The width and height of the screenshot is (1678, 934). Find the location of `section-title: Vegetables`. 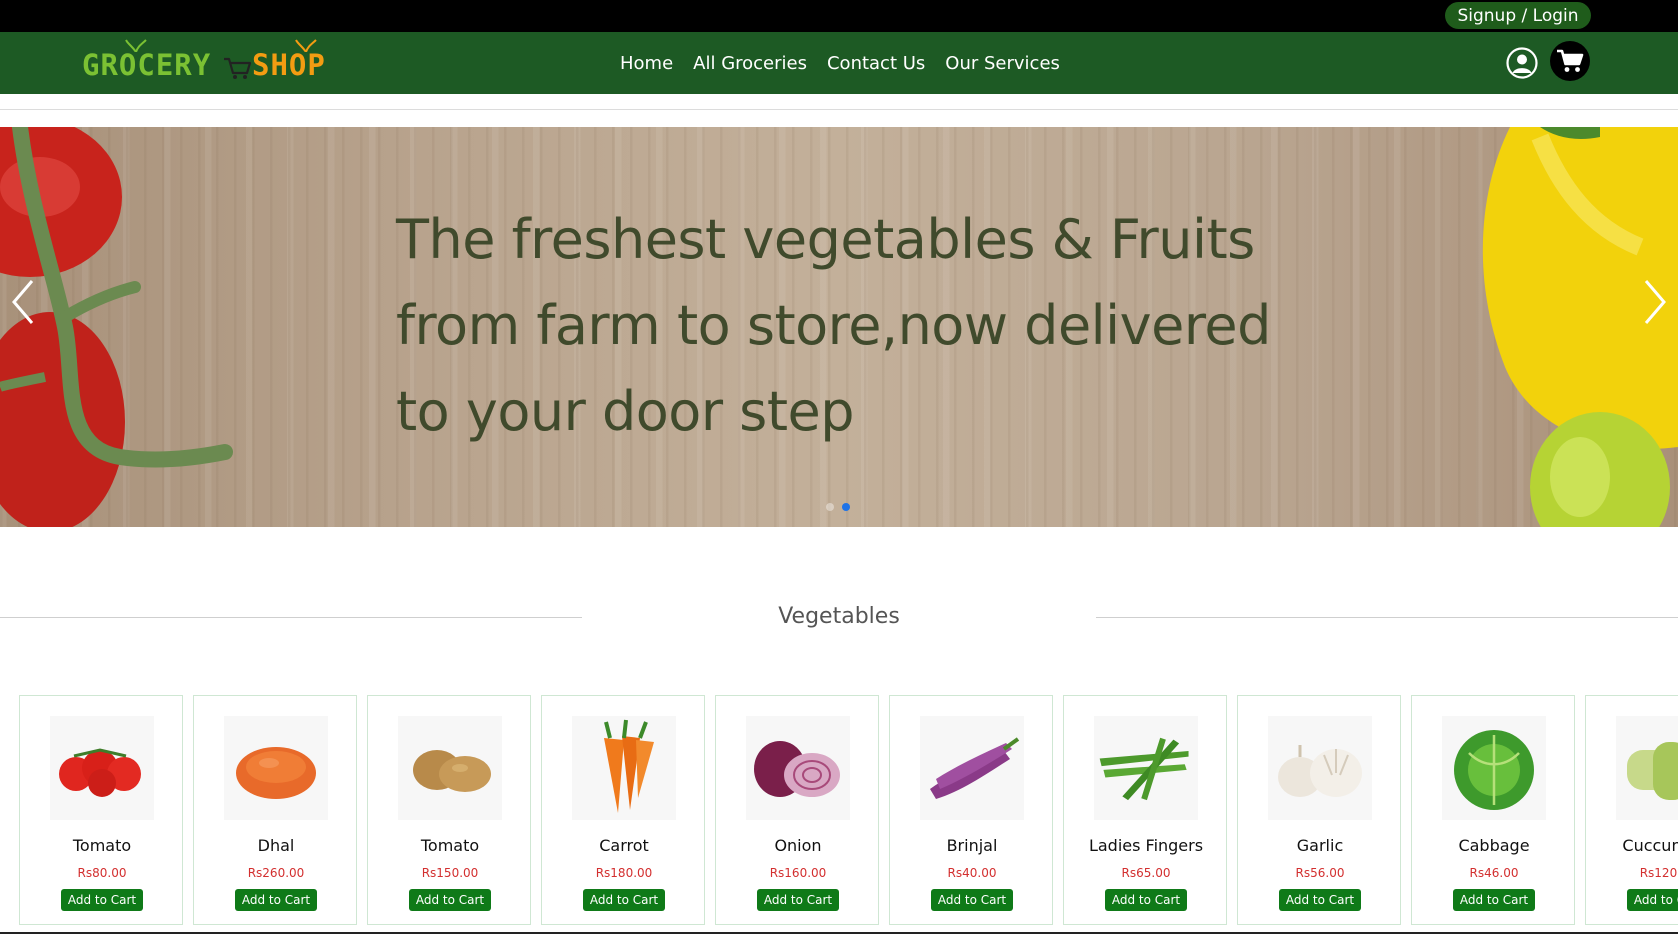

section-title: Vegetables is located at coordinates (839, 616).